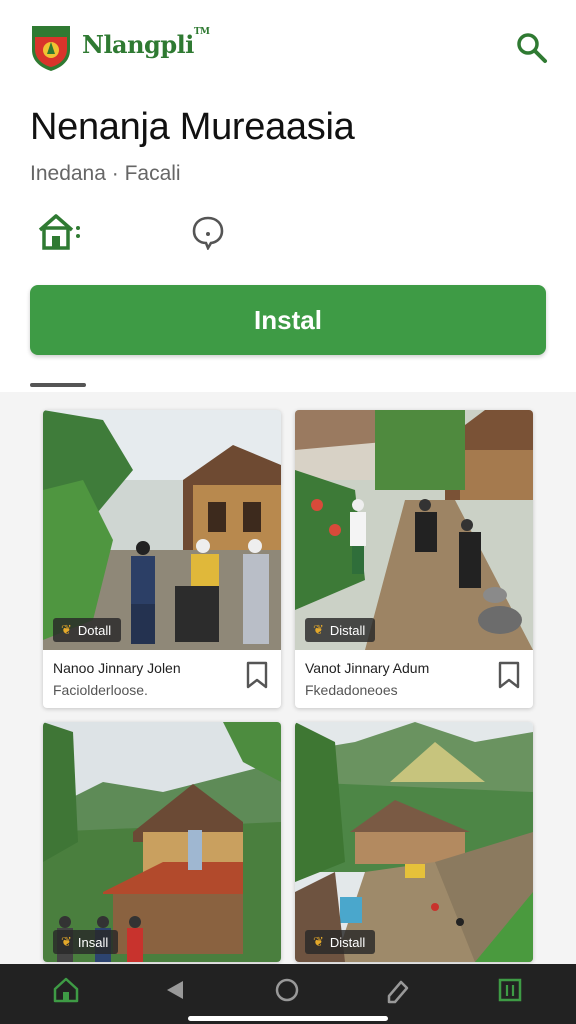 This screenshot has width=576, height=1024. I want to click on card-badge: ❦ Dotall, so click(87, 630).